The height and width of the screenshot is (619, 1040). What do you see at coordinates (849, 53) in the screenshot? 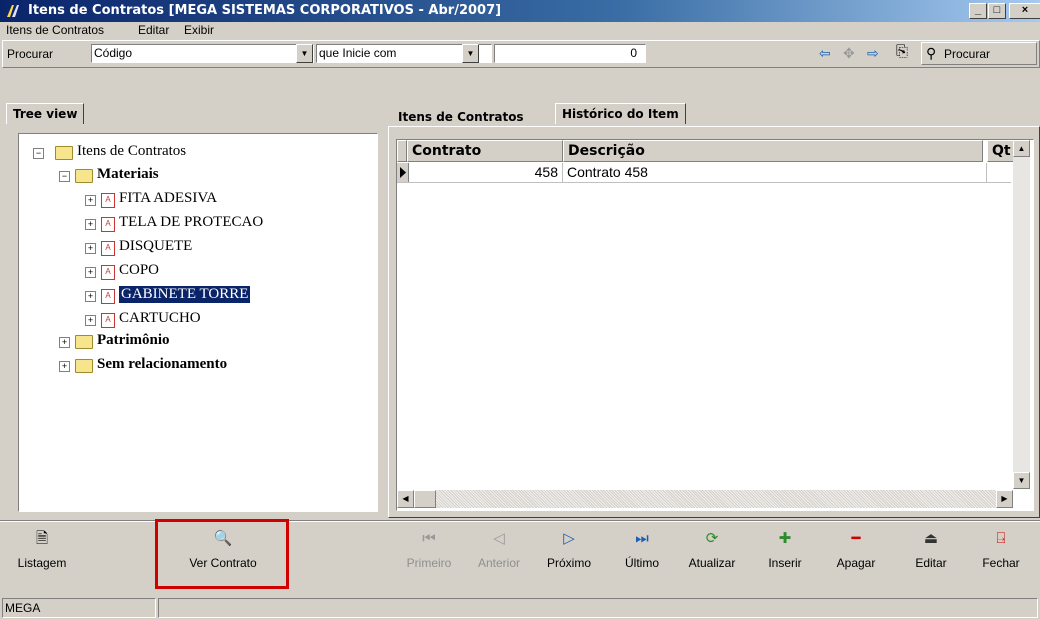
I see `move-icon: ✥` at bounding box center [849, 53].